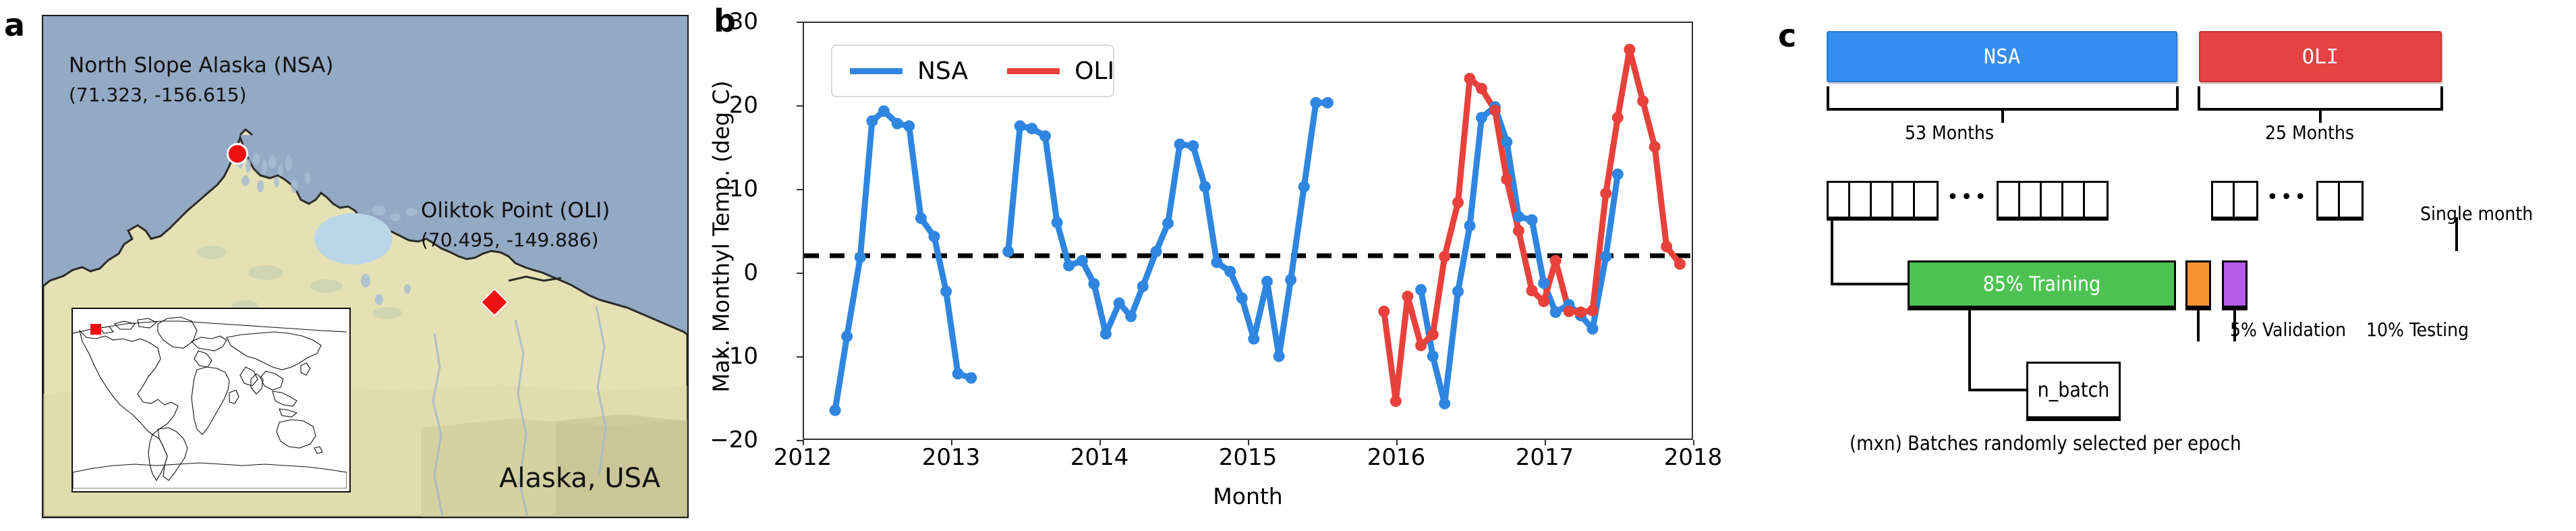 The image size is (2576, 531). I want to click on x-tick-label: 2012, so click(802, 457).